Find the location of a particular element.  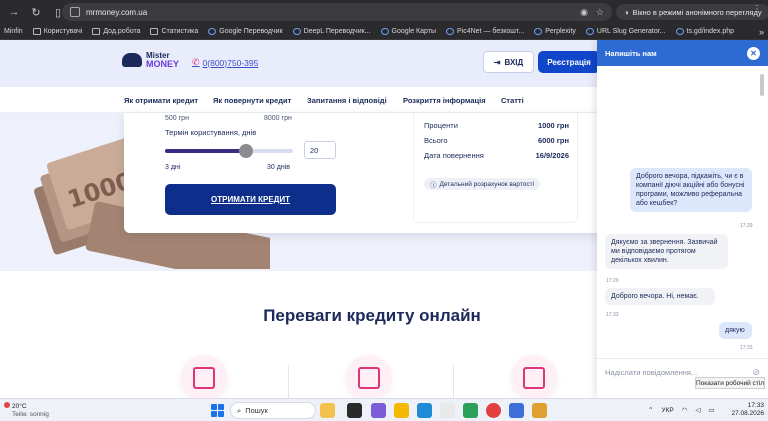

eye-off-icon: ◉ is located at coordinates (584, 12).